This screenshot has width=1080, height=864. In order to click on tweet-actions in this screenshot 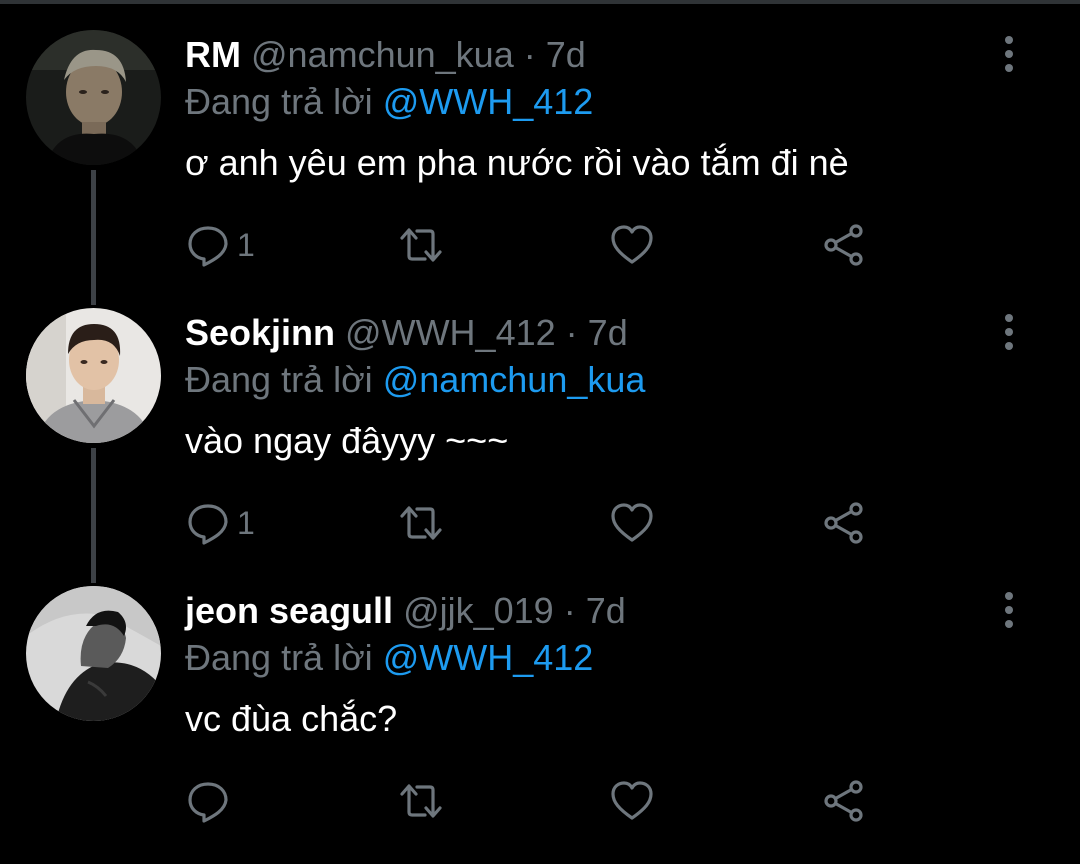, I will do `click(535, 801)`.